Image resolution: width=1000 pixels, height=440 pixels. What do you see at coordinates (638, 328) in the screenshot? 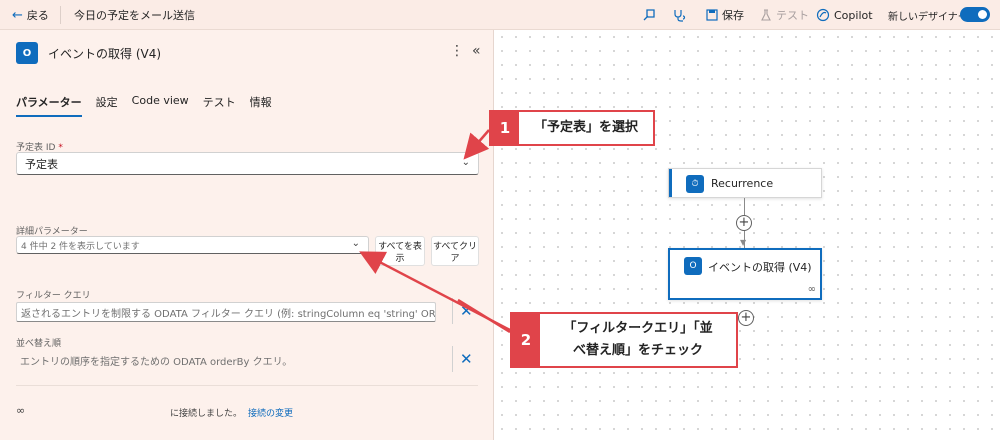
I see `callout-2-text-line-1: 「フィルタークエリ」「並` at bounding box center [638, 328].